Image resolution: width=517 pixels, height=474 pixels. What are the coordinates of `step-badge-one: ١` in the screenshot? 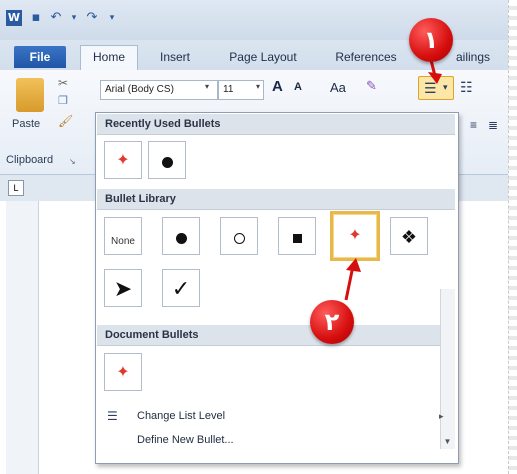 It's located at (431, 40).